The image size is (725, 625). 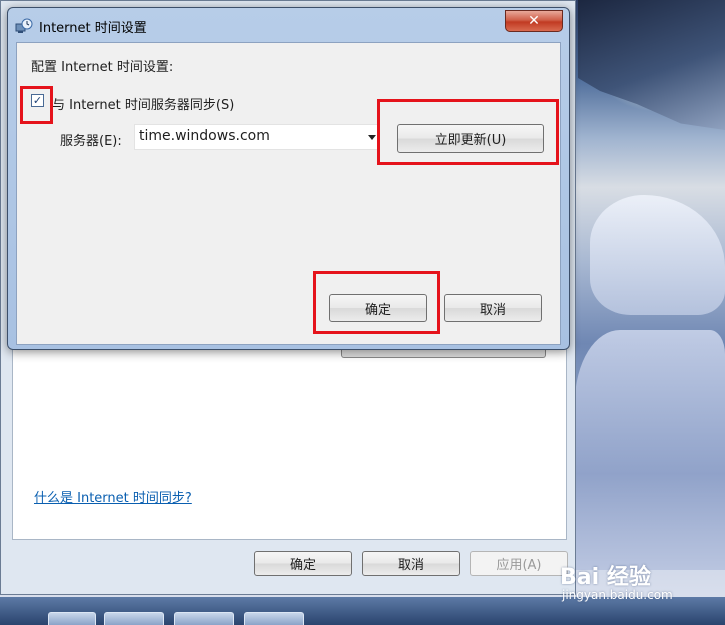 What do you see at coordinates (288, 25) in the screenshot?
I see `title-bar: Internet 时间设置 ✕` at bounding box center [288, 25].